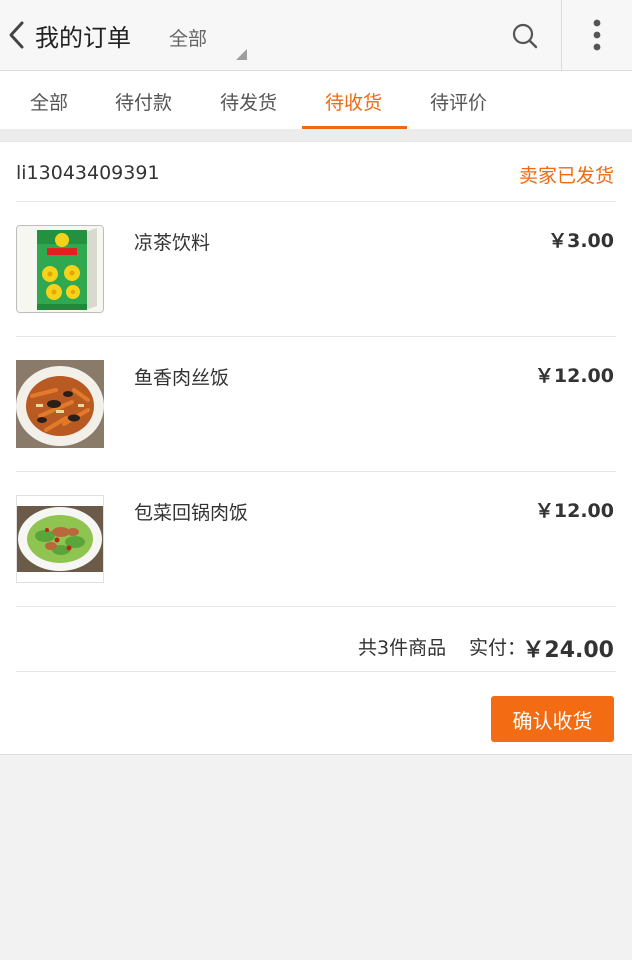 This screenshot has width=632, height=960. What do you see at coordinates (88, 173) in the screenshot?
I see `seller-name: li13043409391` at bounding box center [88, 173].